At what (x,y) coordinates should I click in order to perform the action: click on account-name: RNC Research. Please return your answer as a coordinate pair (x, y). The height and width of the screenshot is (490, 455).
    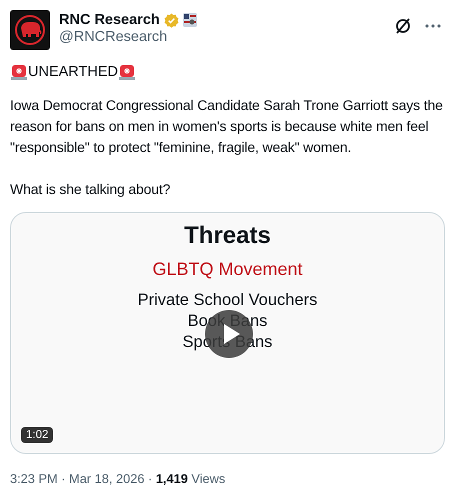
    Looking at the image, I should click on (109, 20).